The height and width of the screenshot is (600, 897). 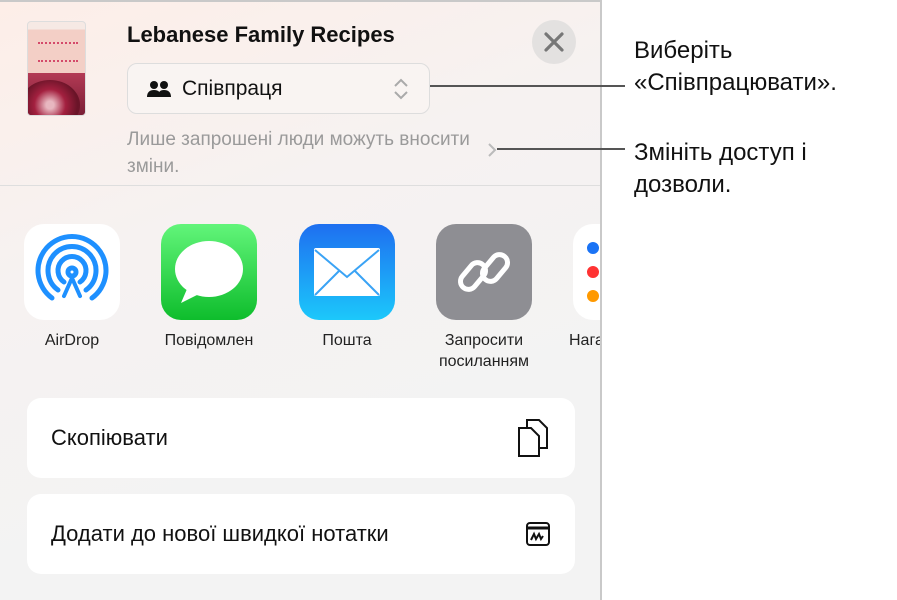 I want to click on app-reminders: Нага, so click(x=584, y=287).